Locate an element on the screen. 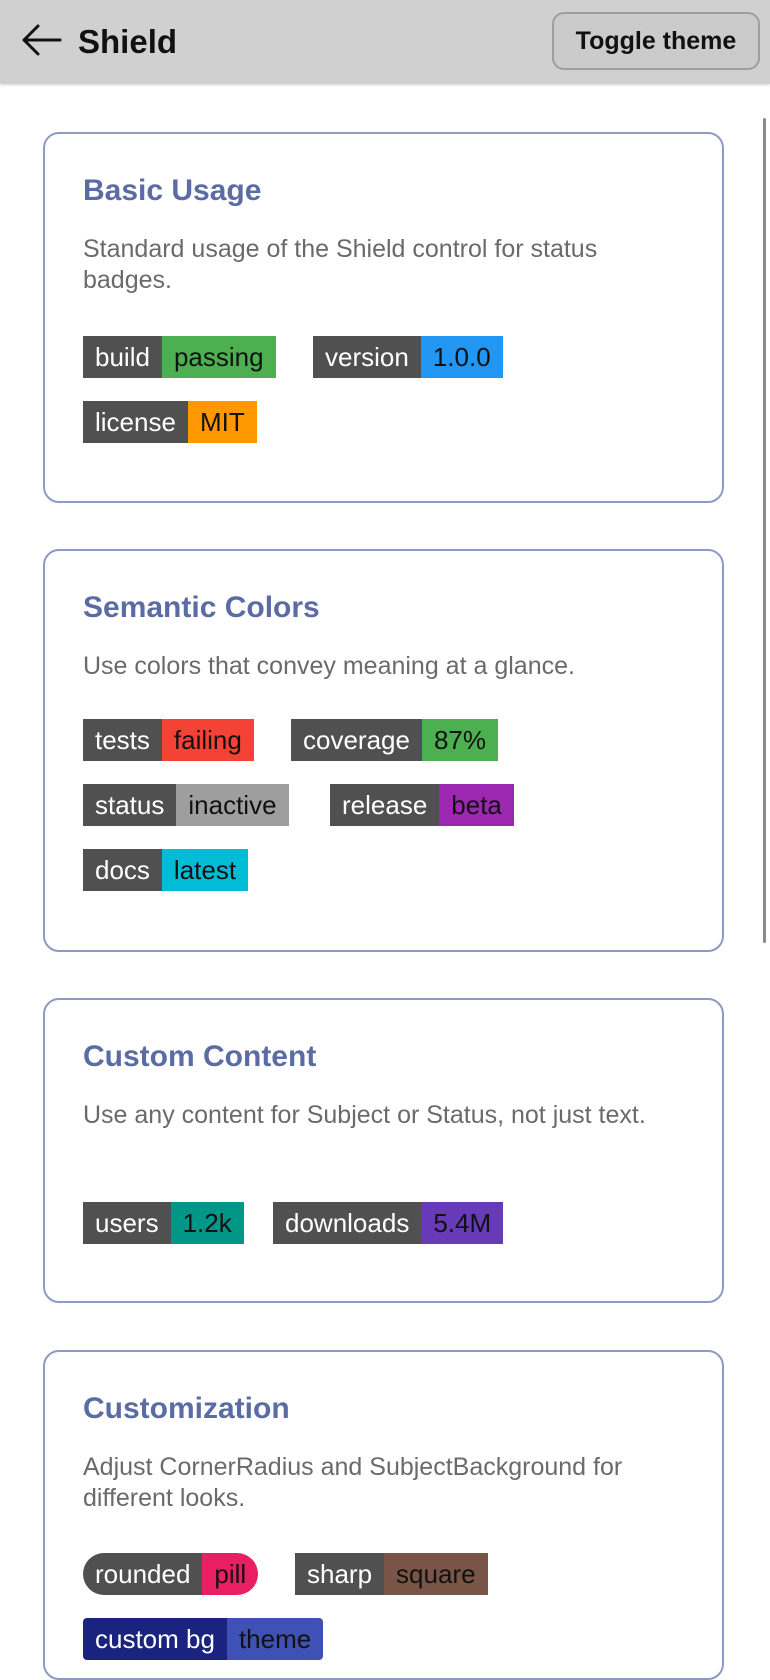  shield-subject: downloads is located at coordinates (347, 1223).